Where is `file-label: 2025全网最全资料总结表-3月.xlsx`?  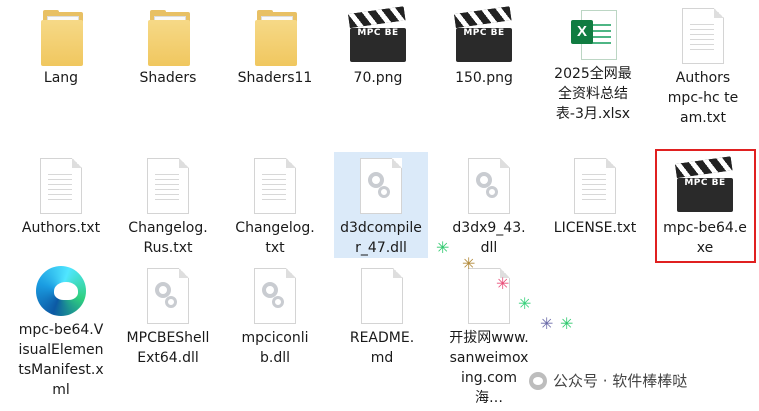 file-label: 2025全网最全资料总结表-3月.xlsx is located at coordinates (593, 94).